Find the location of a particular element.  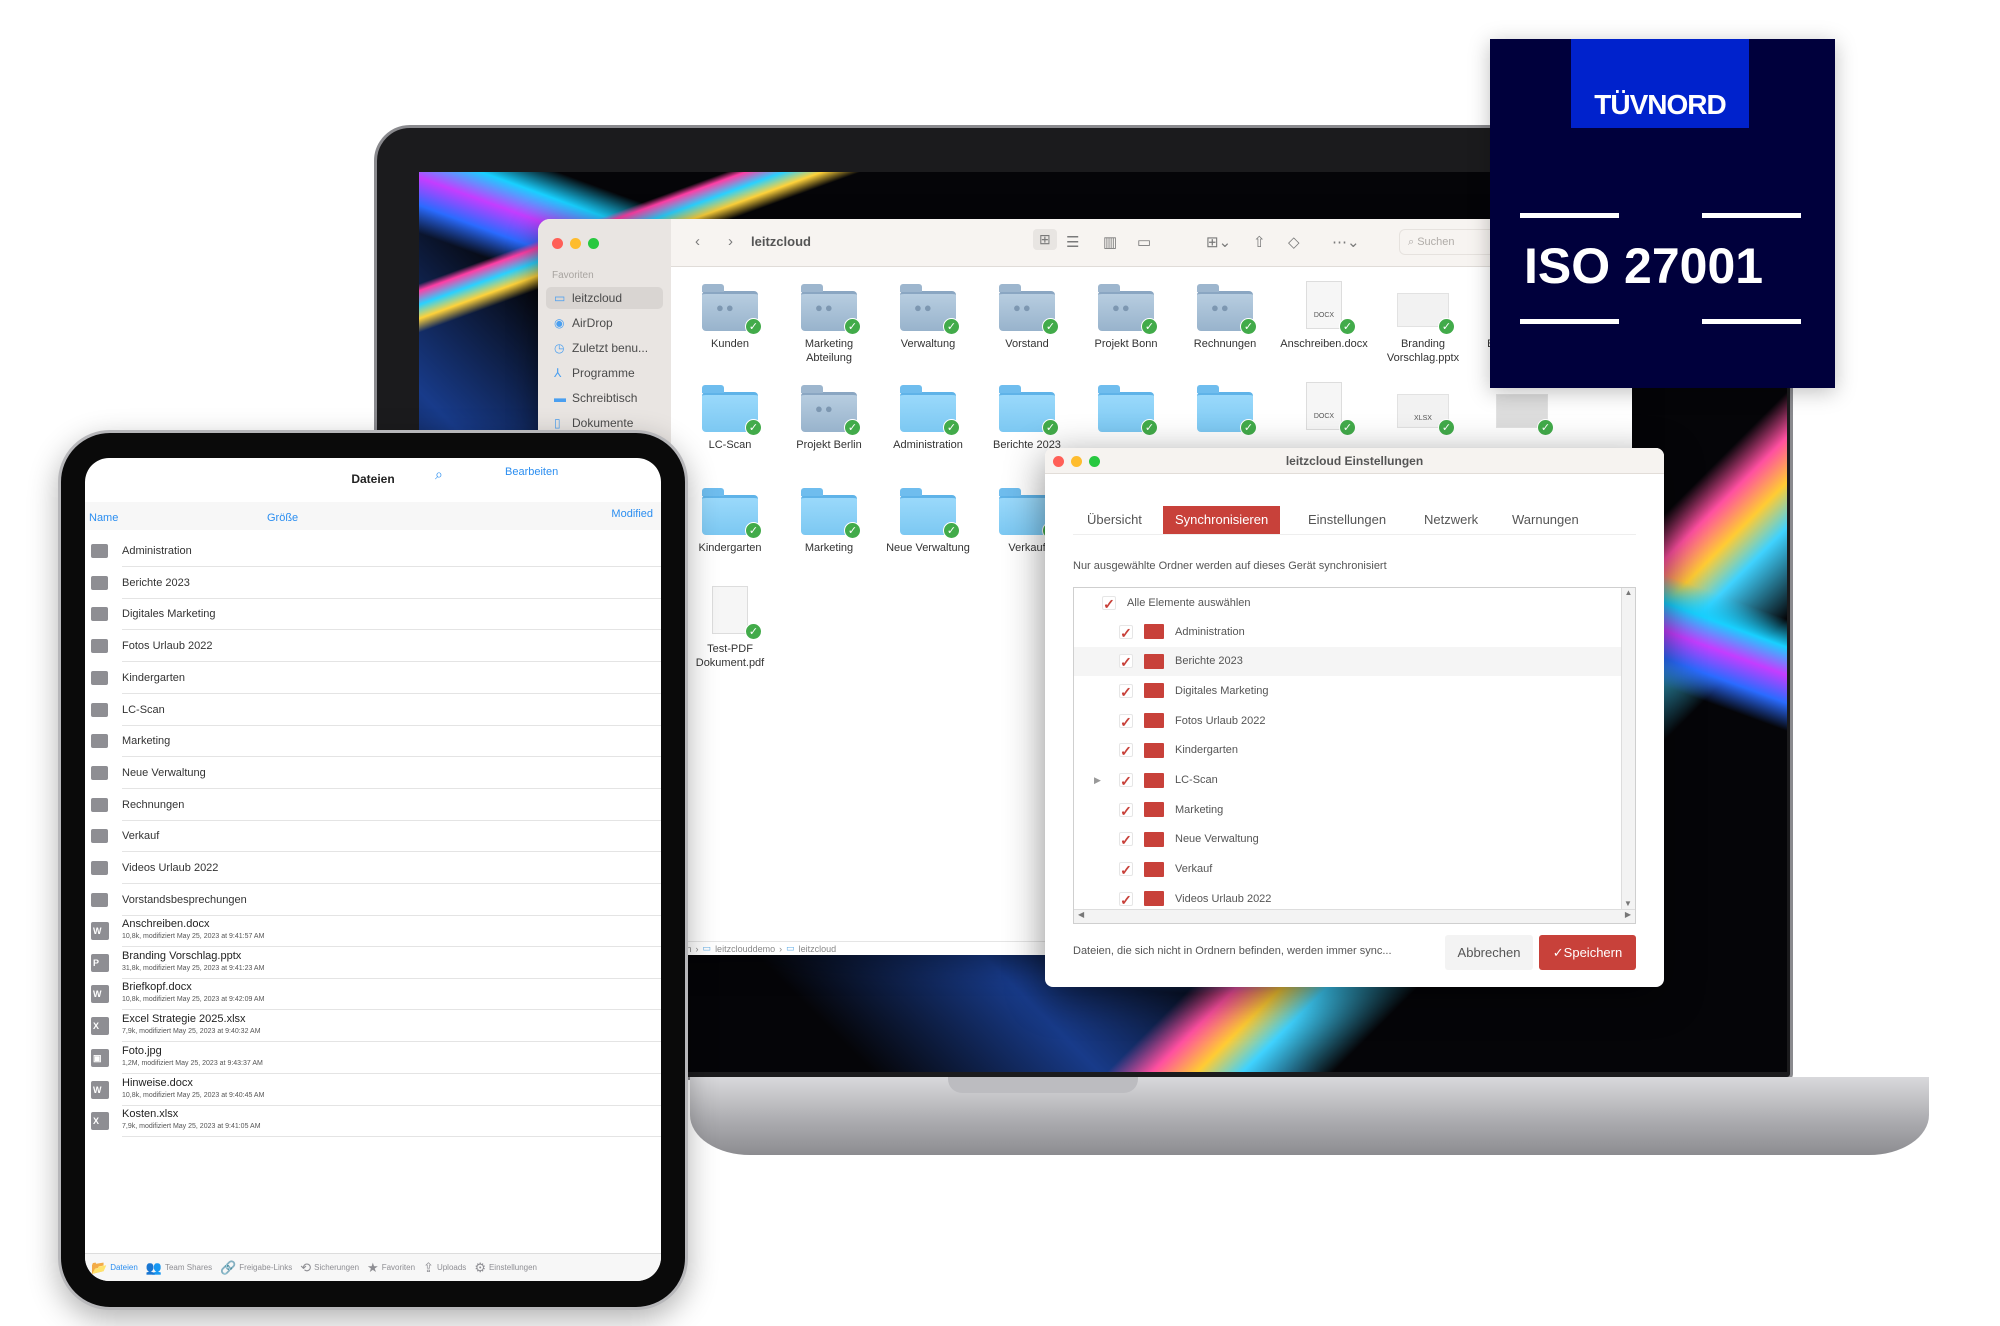

edit-button: Bearbeiten is located at coordinates (531, 472).